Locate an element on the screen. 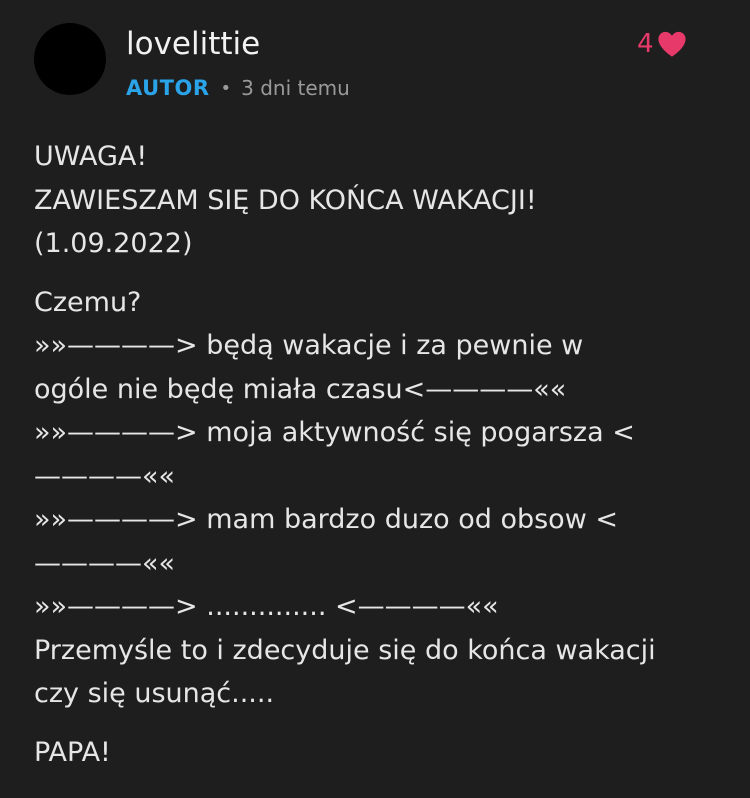 The width and height of the screenshot is (750, 798). comment-line: ZAWIESZAM SIĘ DO KOŃCA WAKACJI! is located at coordinates (285, 200).